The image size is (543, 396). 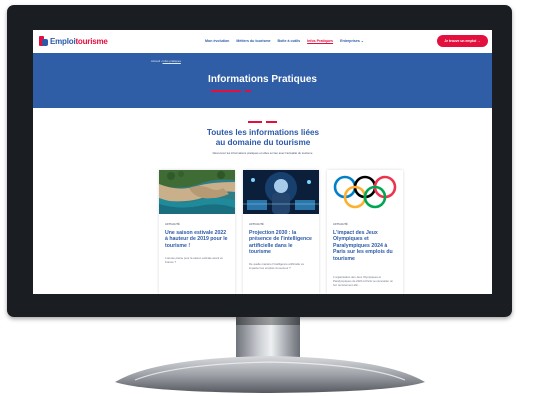 What do you see at coordinates (43, 41) in the screenshot?
I see `logo-mark-icon` at bounding box center [43, 41].